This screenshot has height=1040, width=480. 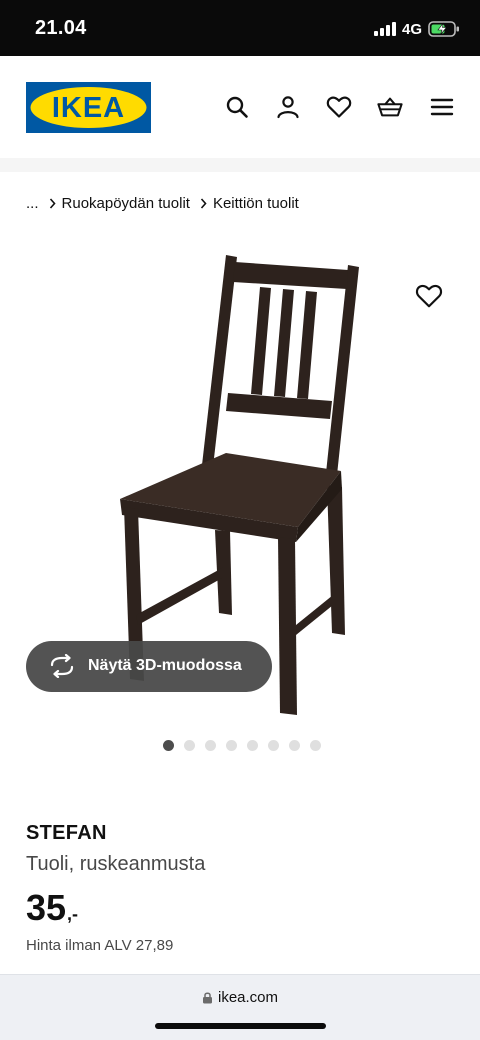 I want to click on rotate-3d-icon, so click(x=62, y=666).